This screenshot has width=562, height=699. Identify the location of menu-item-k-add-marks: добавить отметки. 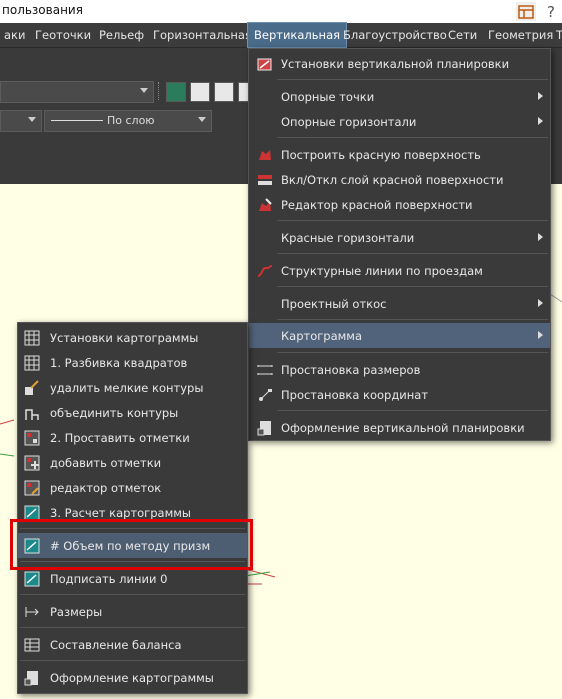
(132, 462).